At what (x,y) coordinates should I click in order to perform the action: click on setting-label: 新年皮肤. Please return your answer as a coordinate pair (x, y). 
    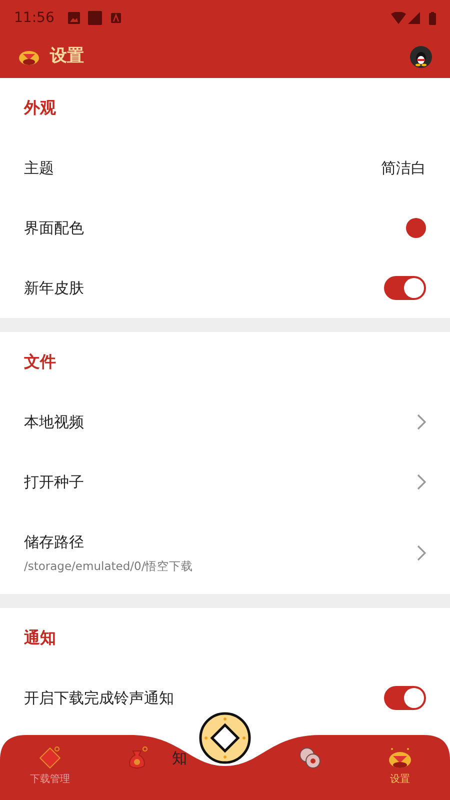
    Looking at the image, I should click on (54, 287).